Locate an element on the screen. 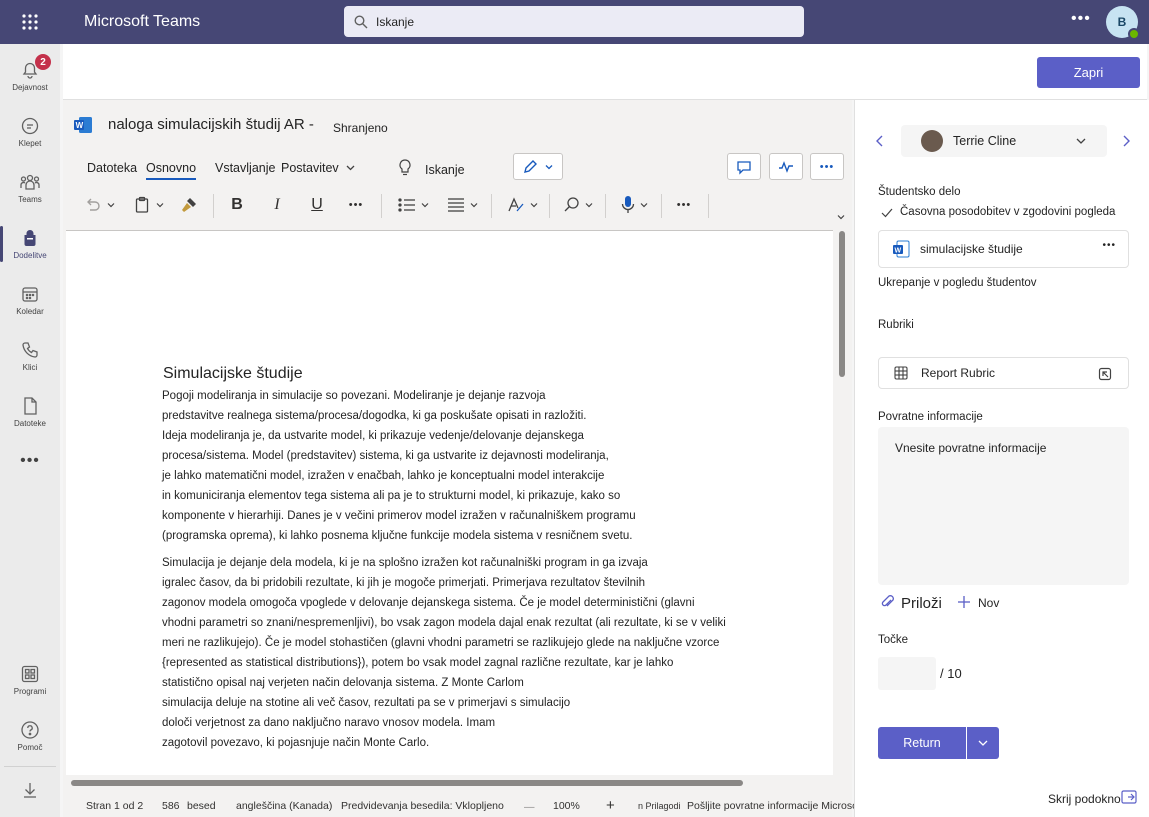 The height and width of the screenshot is (817, 1149). paperclip-icon is located at coordinates (887, 602).